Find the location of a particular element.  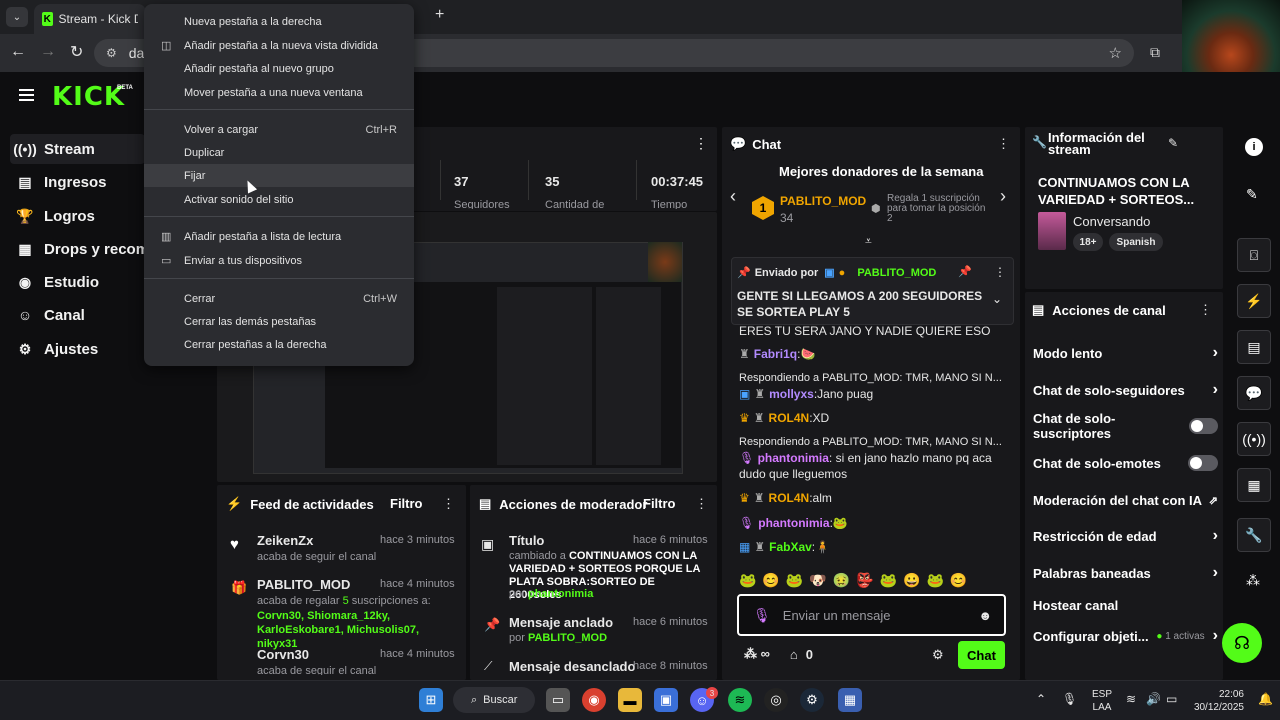

donor-name: PABLITO_MOD is located at coordinates (823, 201).